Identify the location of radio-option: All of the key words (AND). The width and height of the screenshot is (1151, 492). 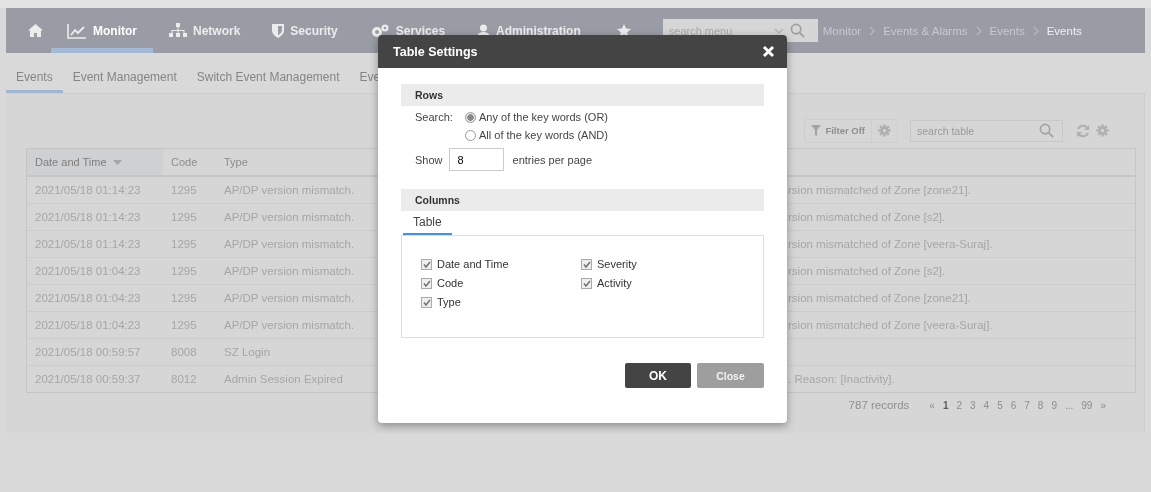
(614, 135).